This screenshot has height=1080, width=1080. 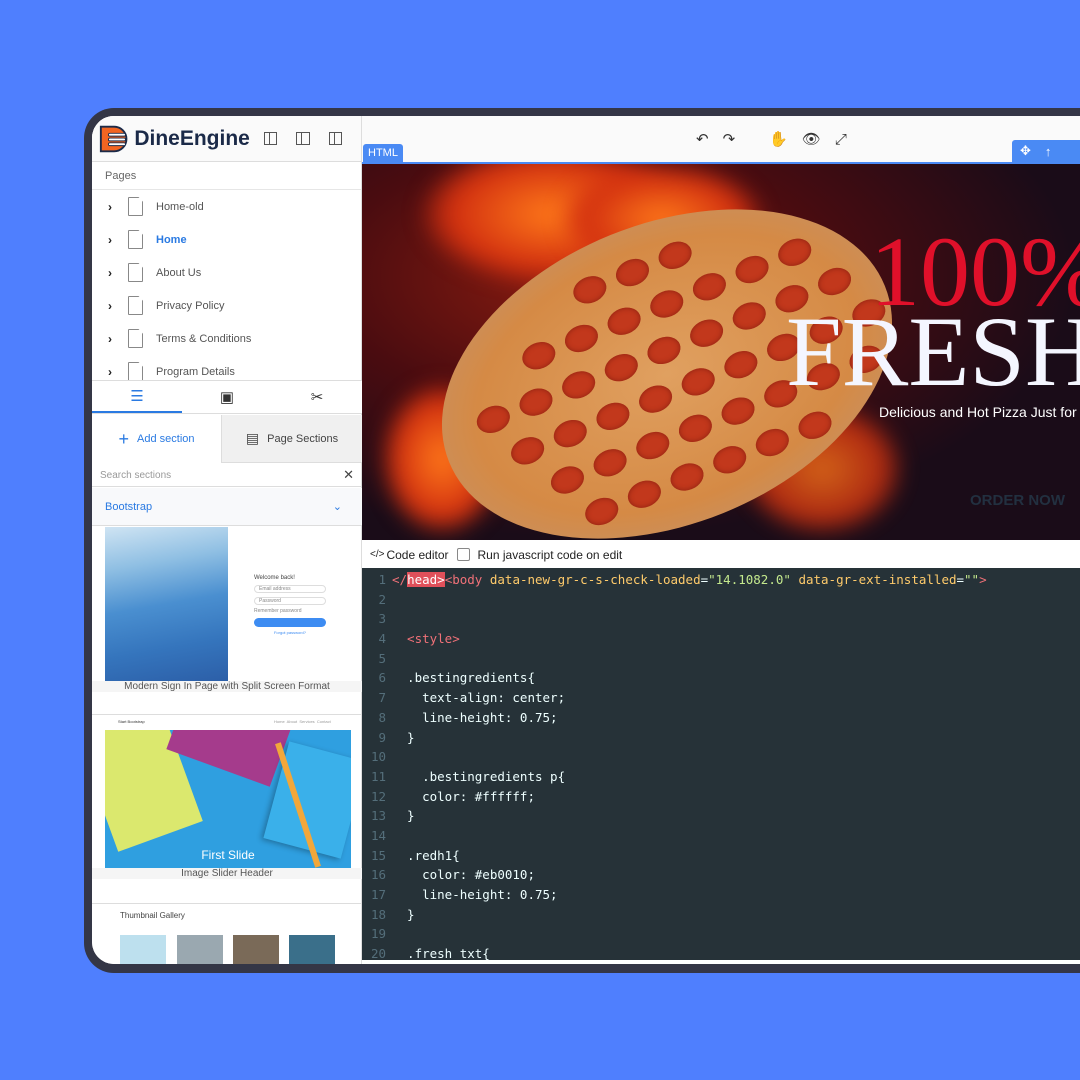 What do you see at coordinates (721, 877) in the screenshot?
I see `code-line: 16 color: #eb0010;` at bounding box center [721, 877].